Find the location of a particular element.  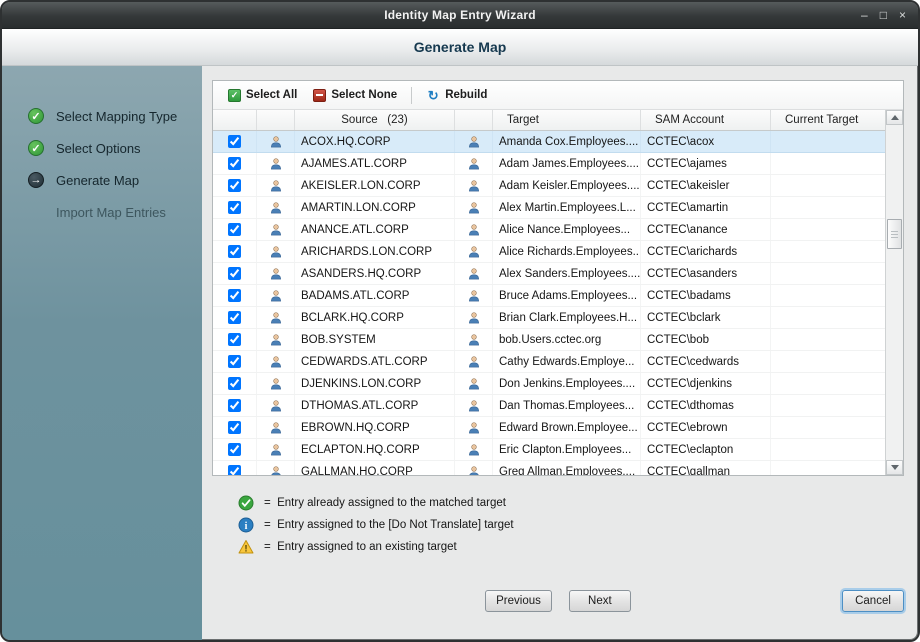

select-none-button: Select None is located at coordinates (355, 95).